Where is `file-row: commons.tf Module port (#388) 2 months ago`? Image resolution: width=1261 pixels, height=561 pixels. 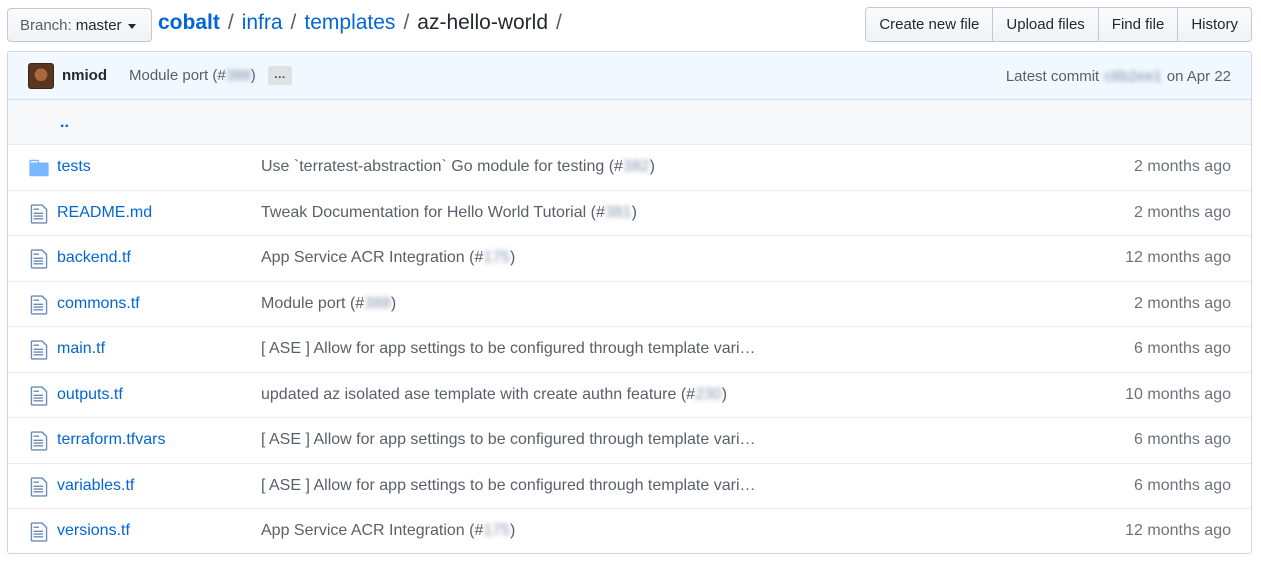 file-row: commons.tf Module port (#388) 2 months ago is located at coordinates (629, 304).